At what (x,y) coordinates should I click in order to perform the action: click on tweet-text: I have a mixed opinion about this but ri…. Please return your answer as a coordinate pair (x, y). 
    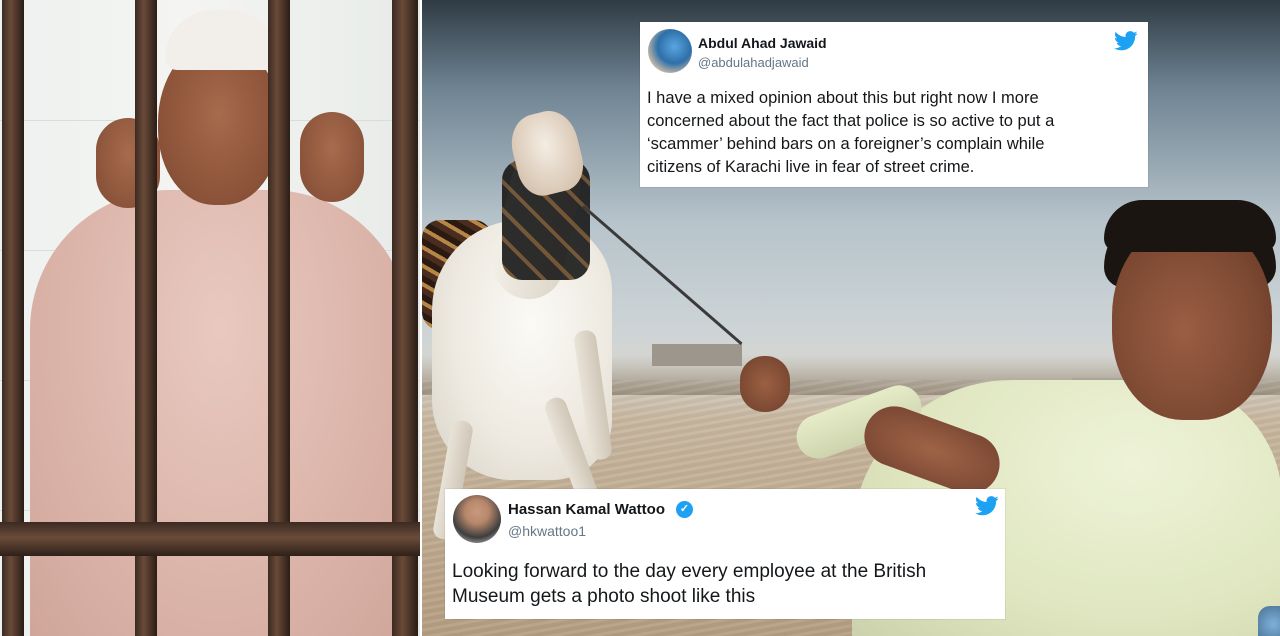
    Looking at the image, I should click on (851, 132).